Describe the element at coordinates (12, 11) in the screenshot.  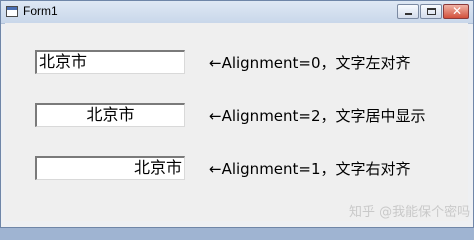
I see `form-icon` at that location.